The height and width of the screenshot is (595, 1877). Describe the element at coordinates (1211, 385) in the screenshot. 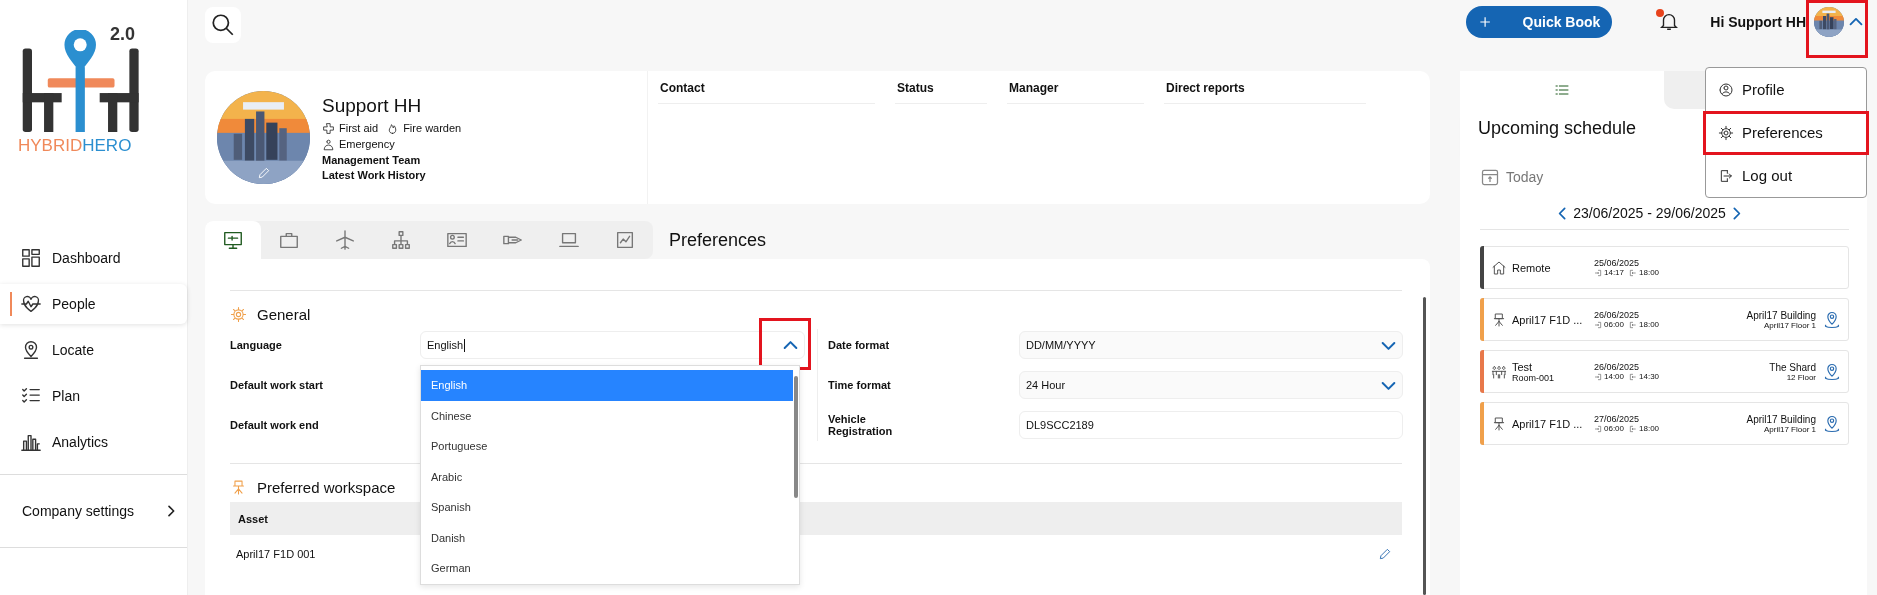

I see `select-field: 24 Hour` at that location.